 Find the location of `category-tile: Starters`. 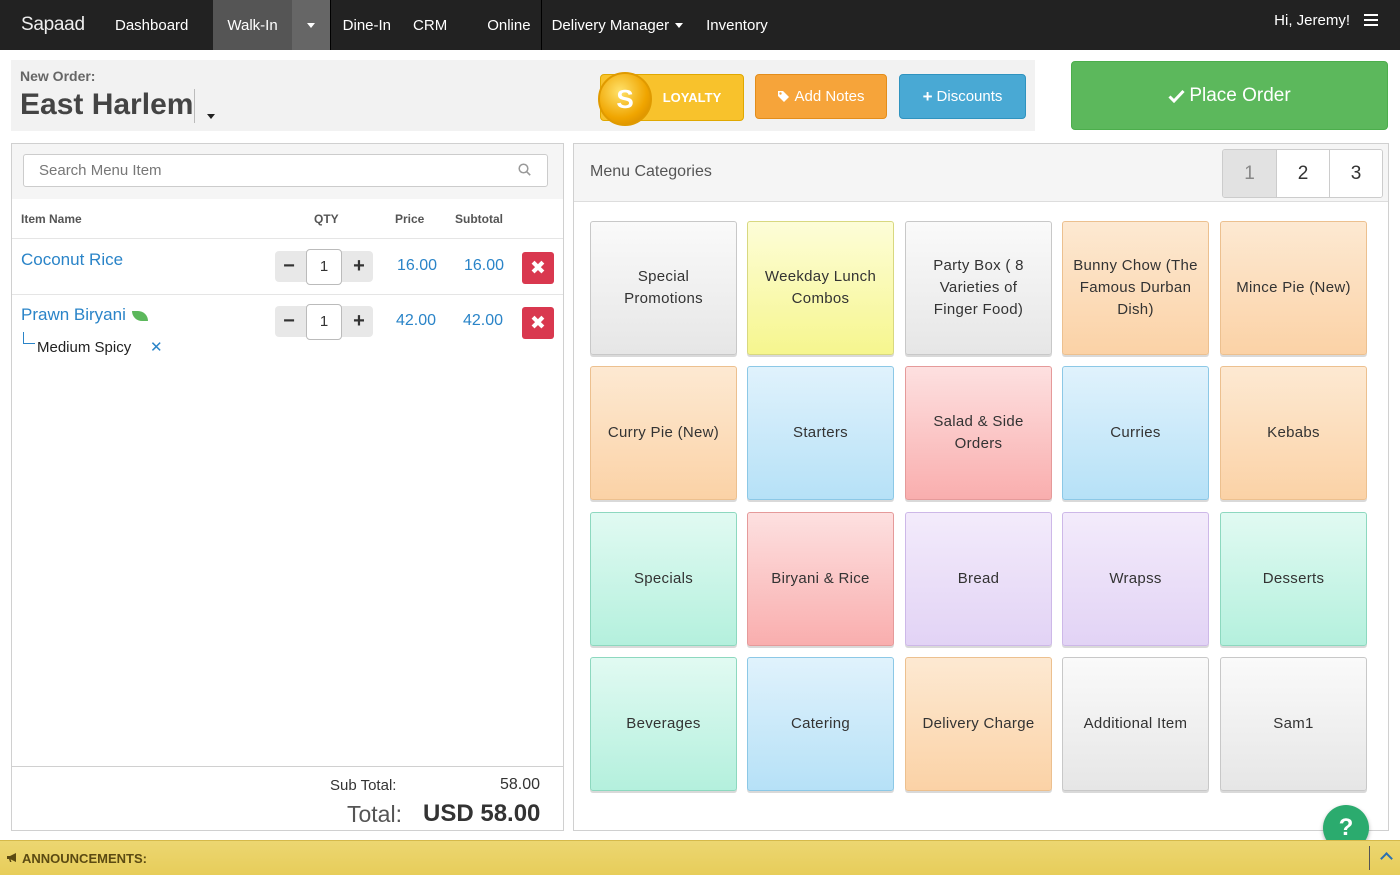

category-tile: Starters is located at coordinates (820, 433).